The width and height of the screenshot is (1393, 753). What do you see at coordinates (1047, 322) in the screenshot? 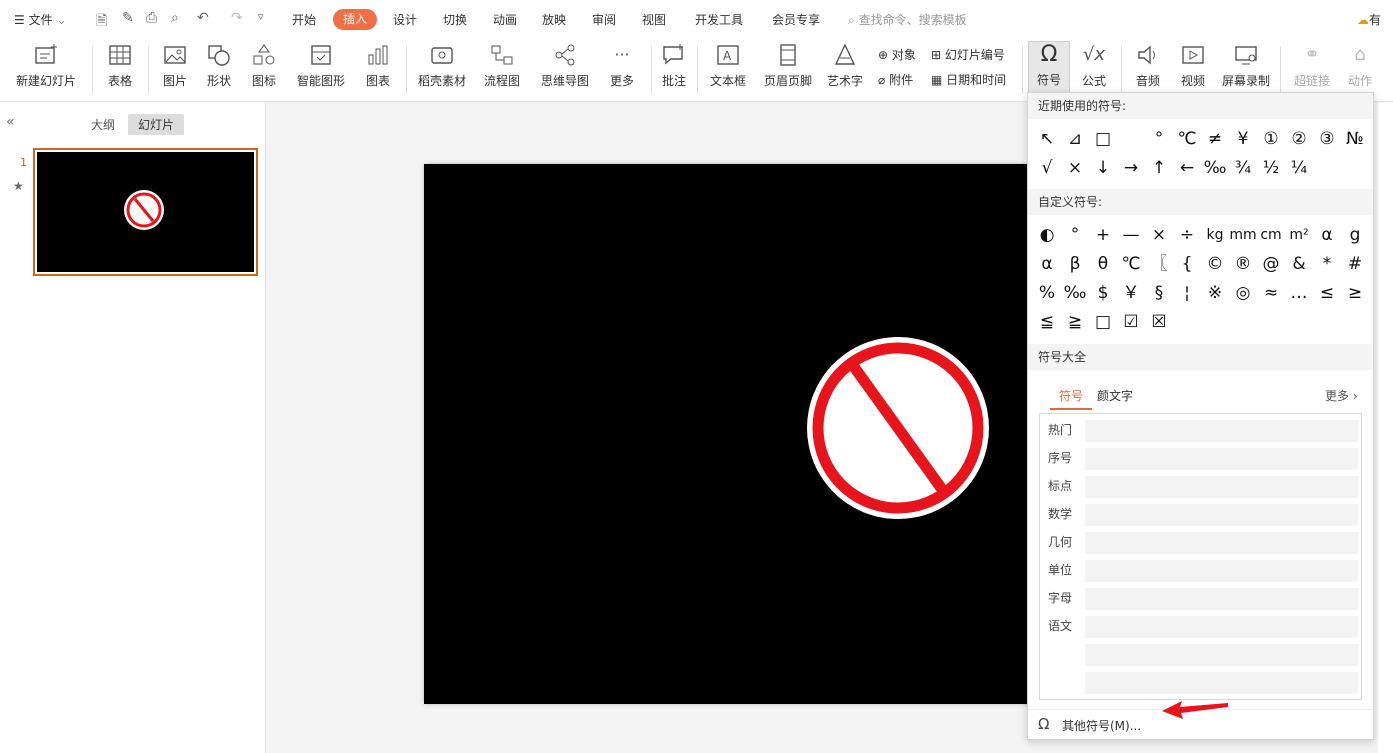
I see `symbol-cell: ≦` at bounding box center [1047, 322].